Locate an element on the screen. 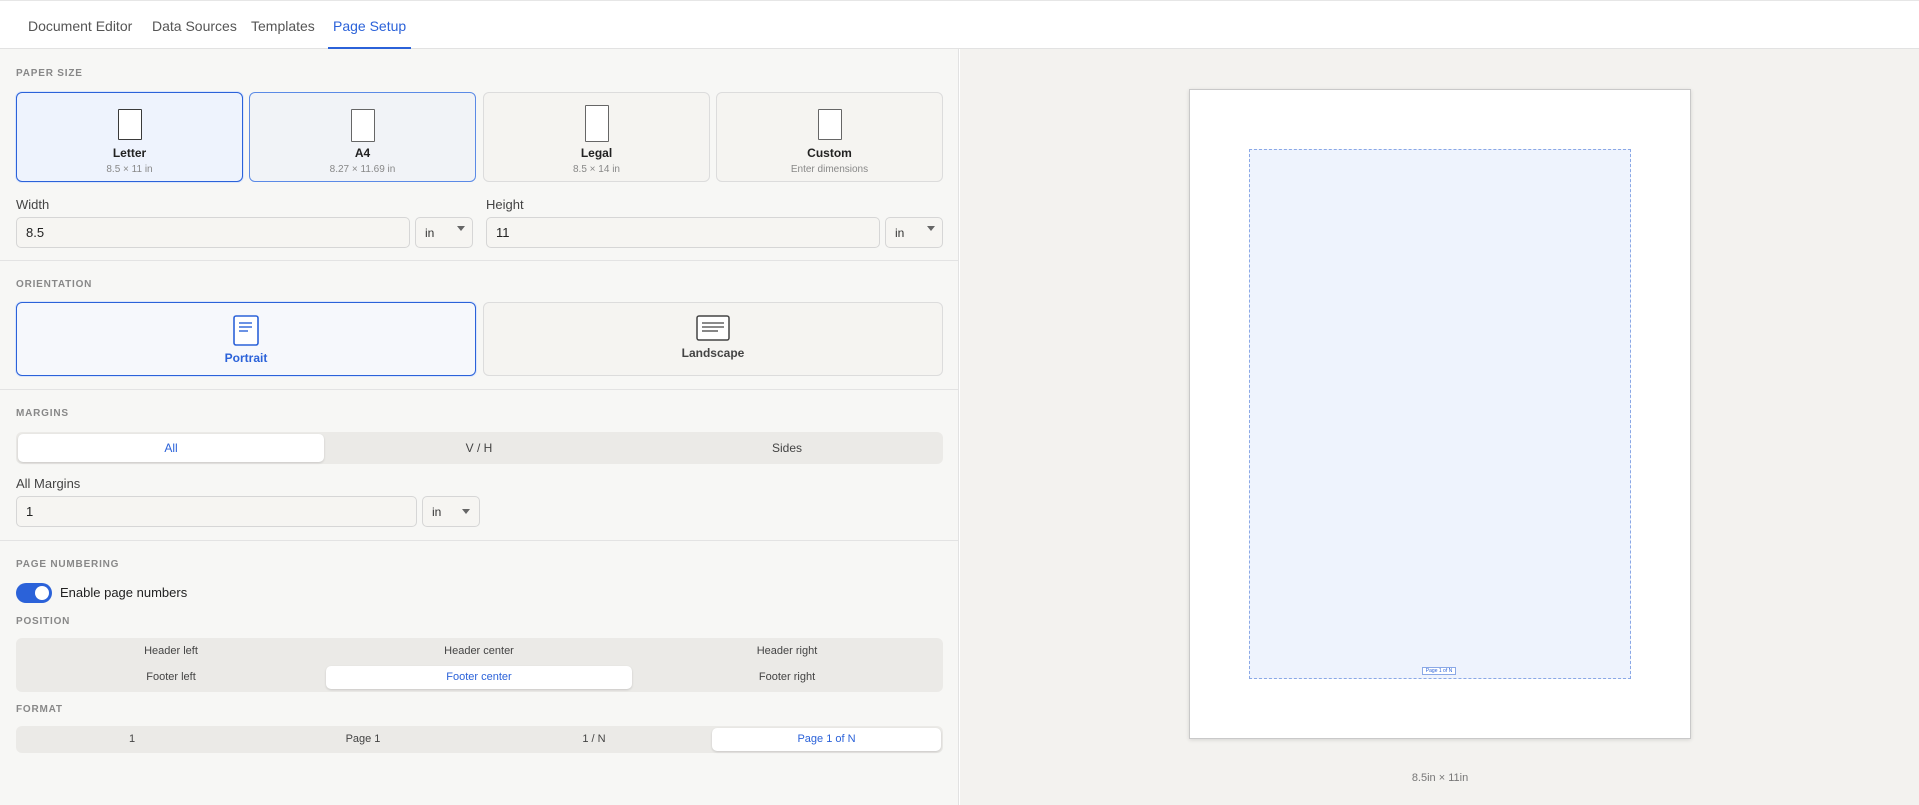 Image resolution: width=1919 pixels, height=805 pixels. all-margins-label: All Margins is located at coordinates (48, 483).